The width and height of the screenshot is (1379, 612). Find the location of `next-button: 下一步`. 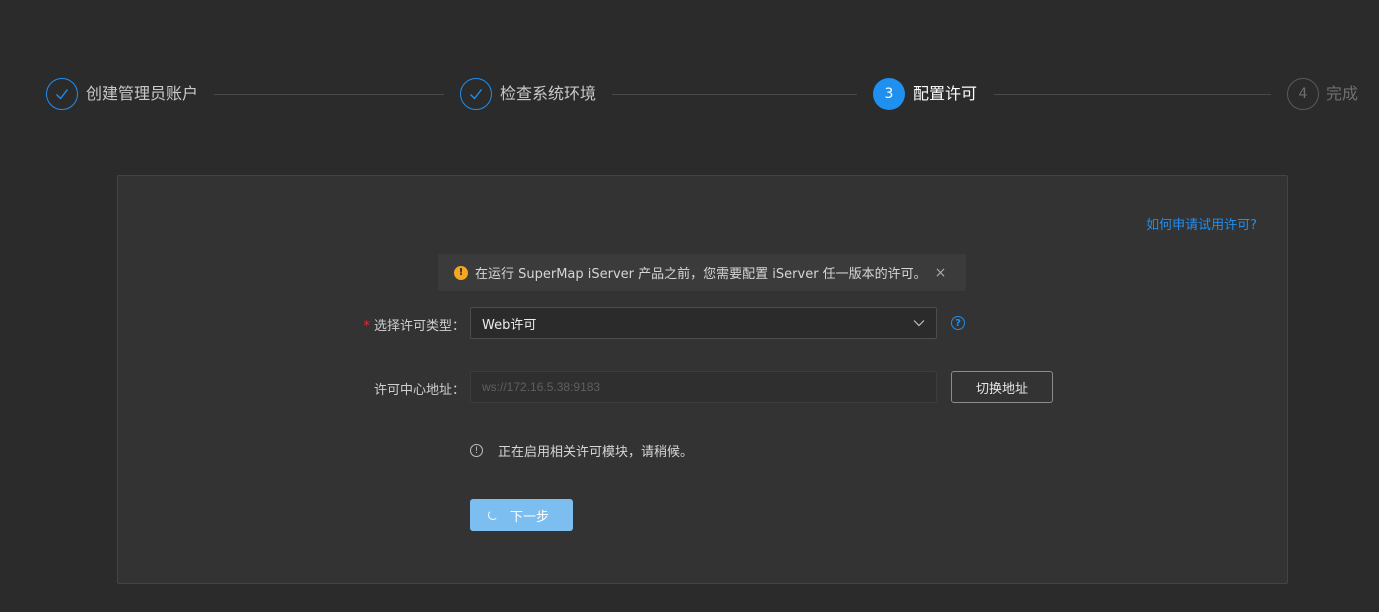

next-button: 下一步 is located at coordinates (521, 515).